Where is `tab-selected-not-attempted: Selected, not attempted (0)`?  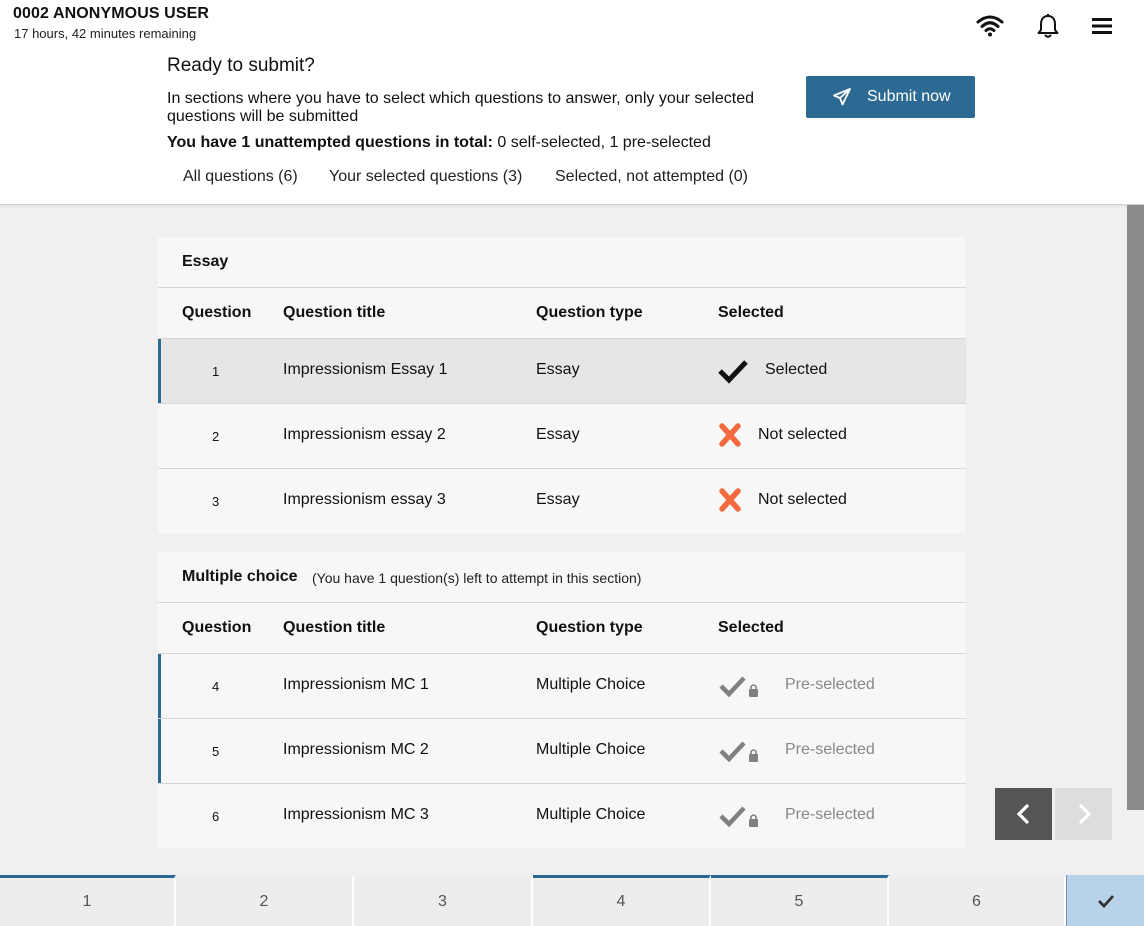 tab-selected-not-attempted: Selected, not attempted (0) is located at coordinates (651, 177).